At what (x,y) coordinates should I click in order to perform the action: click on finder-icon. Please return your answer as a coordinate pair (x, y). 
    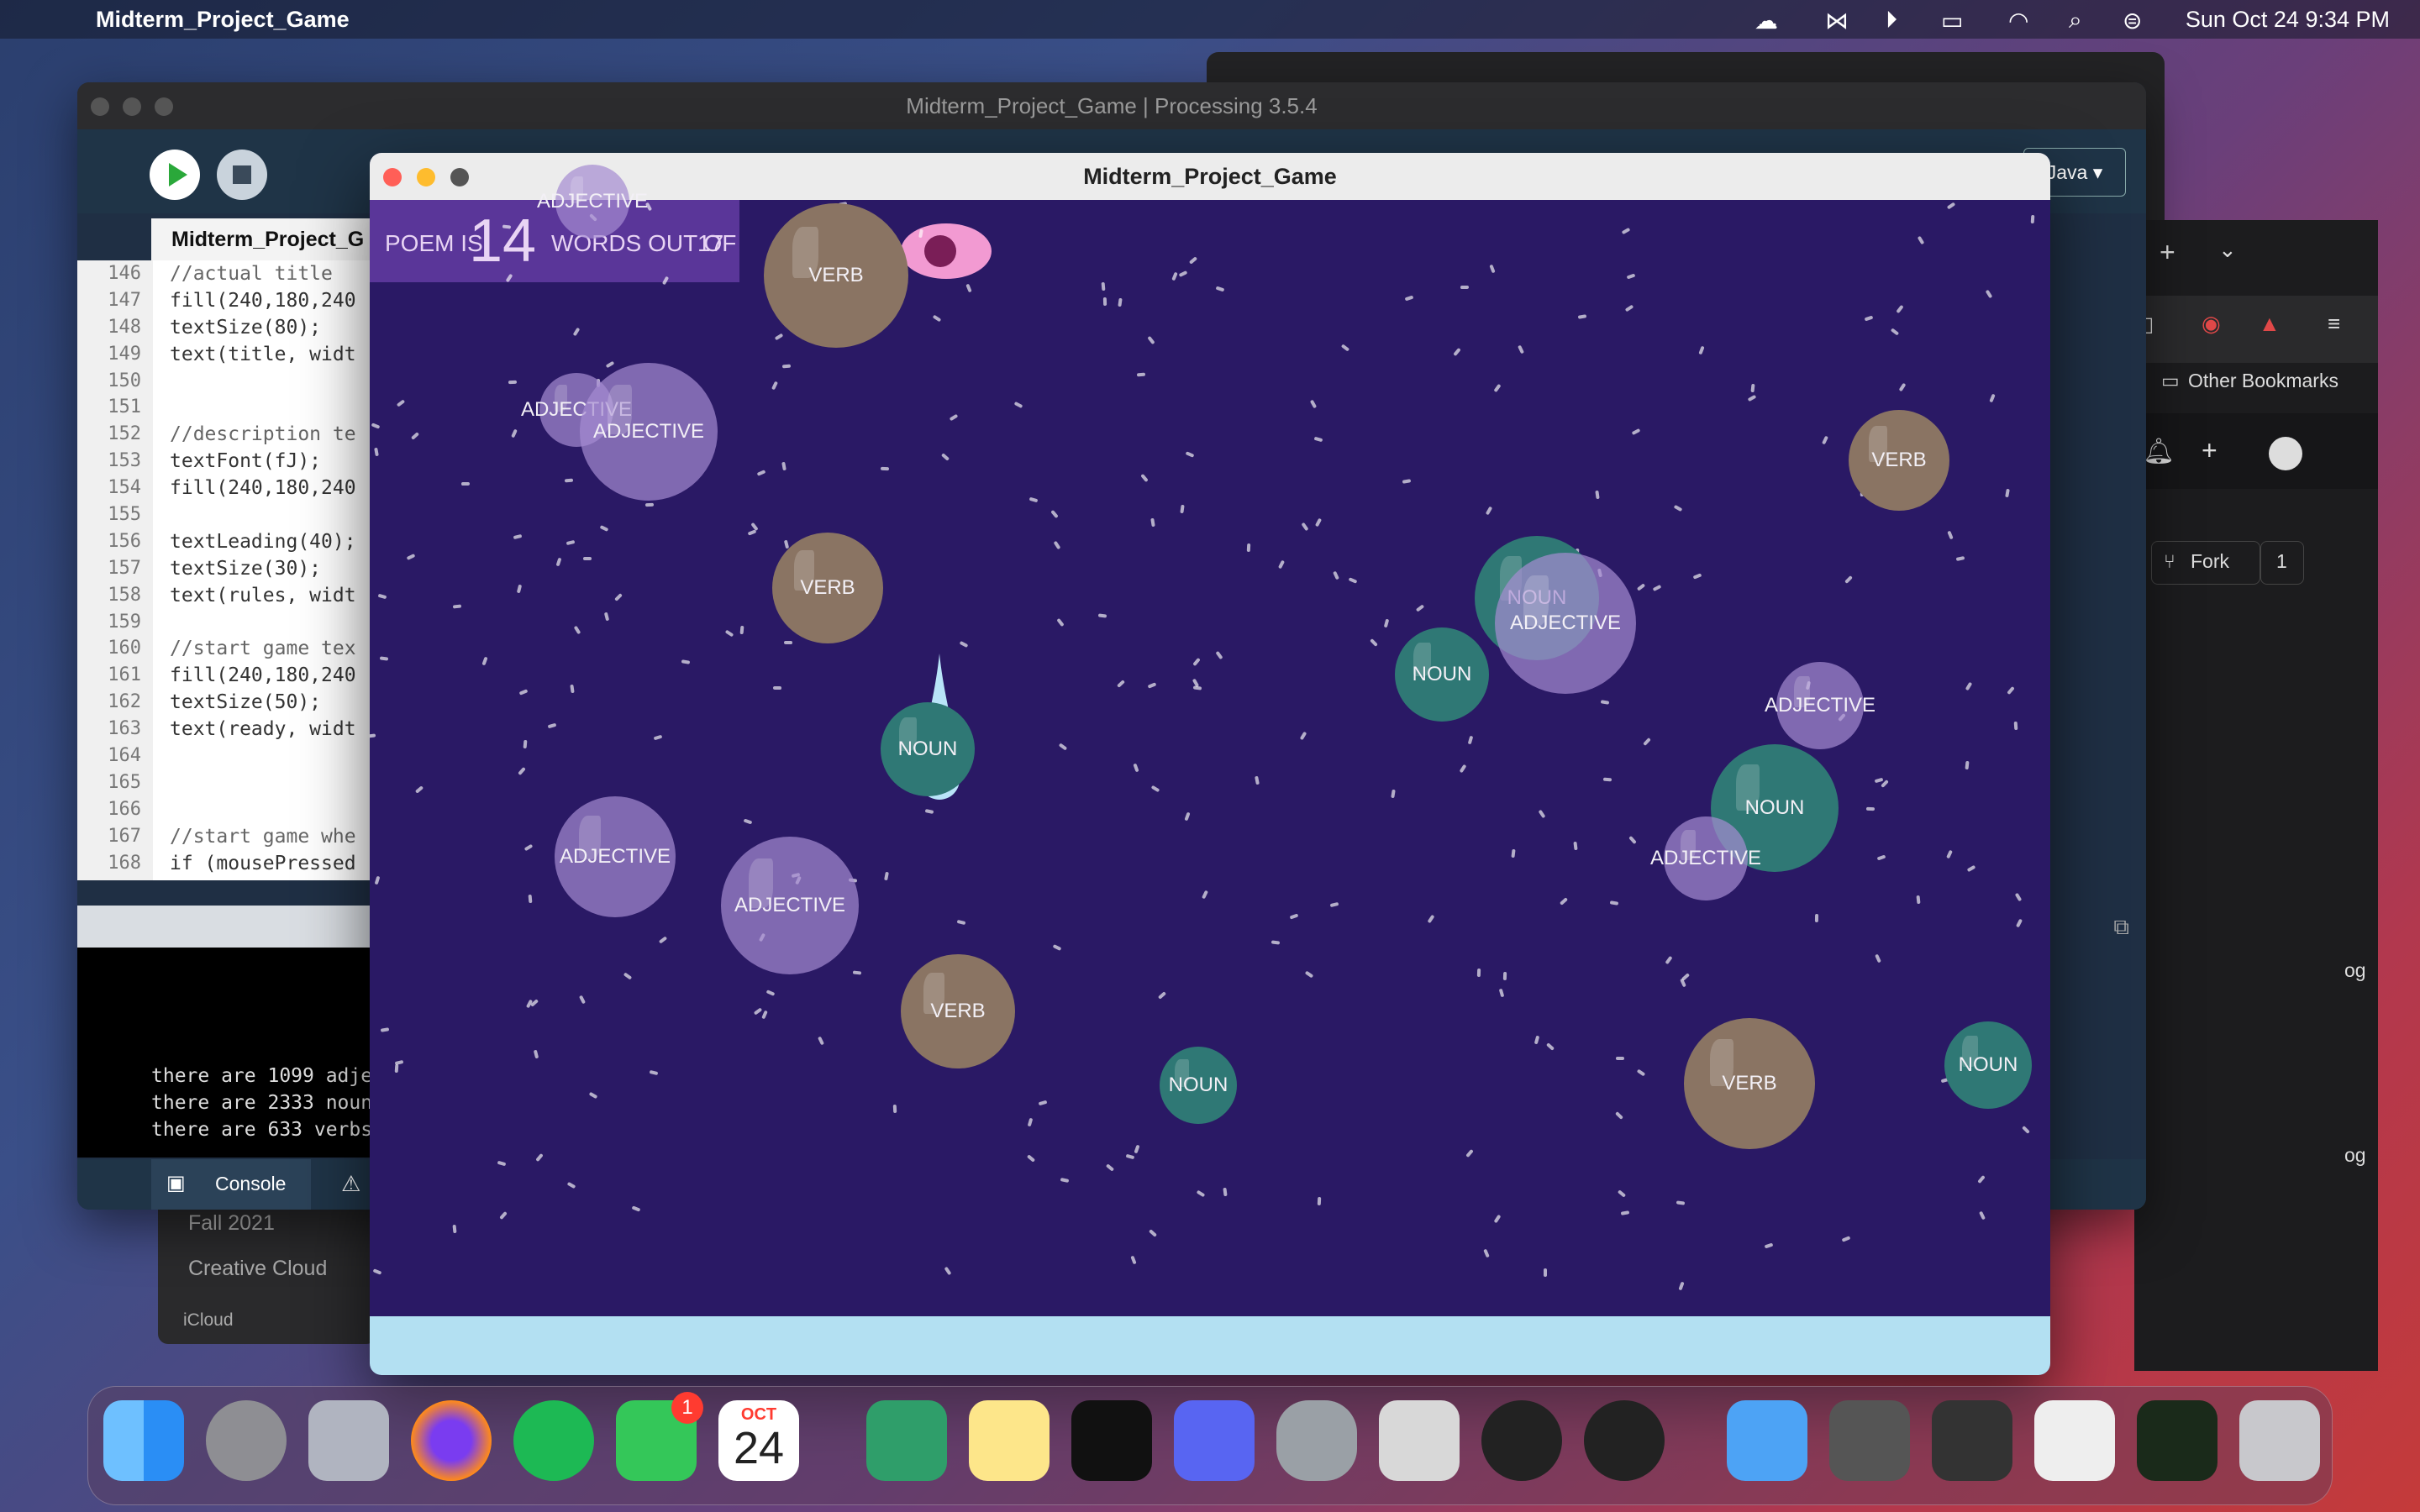
    Looking at the image, I should click on (143, 1440).